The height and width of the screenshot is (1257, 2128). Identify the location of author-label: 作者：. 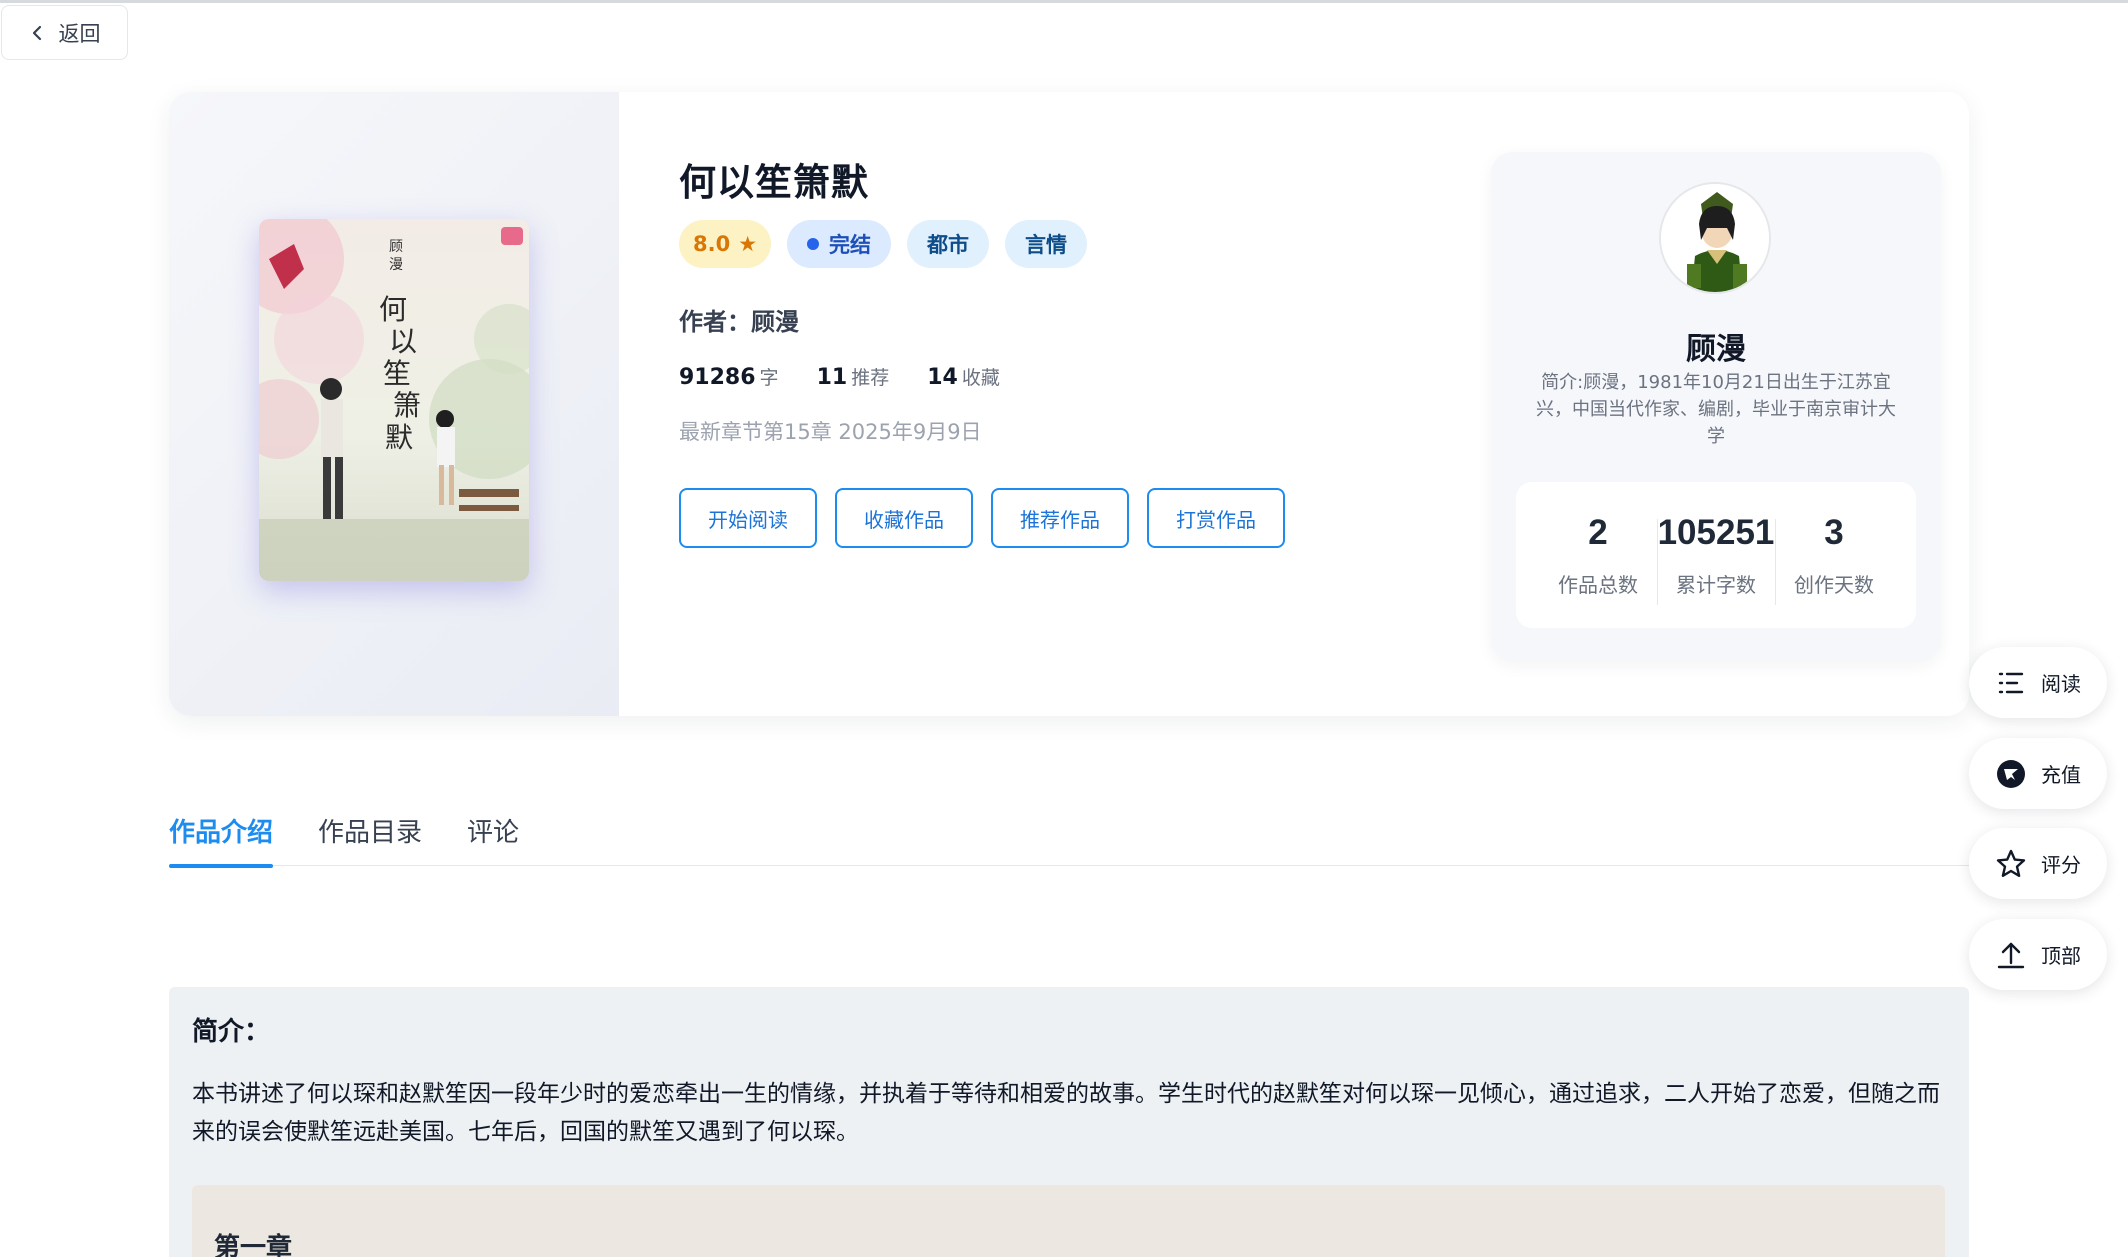
(715, 322).